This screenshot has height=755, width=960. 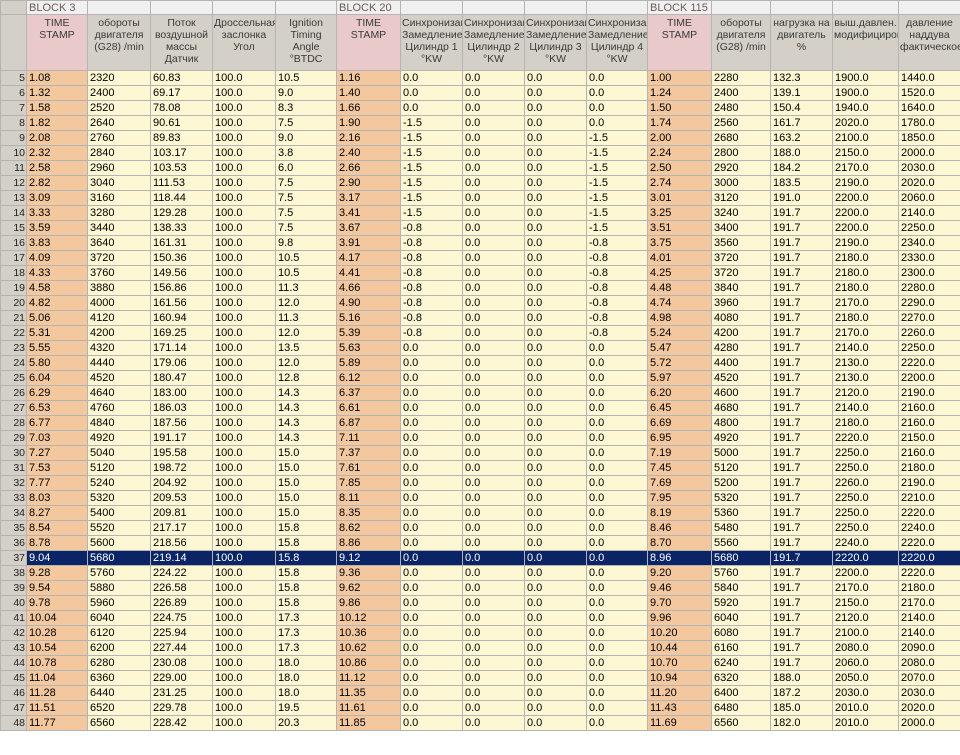 What do you see at coordinates (119, 528) in the screenshot?
I see `value-cell: 5520` at bounding box center [119, 528].